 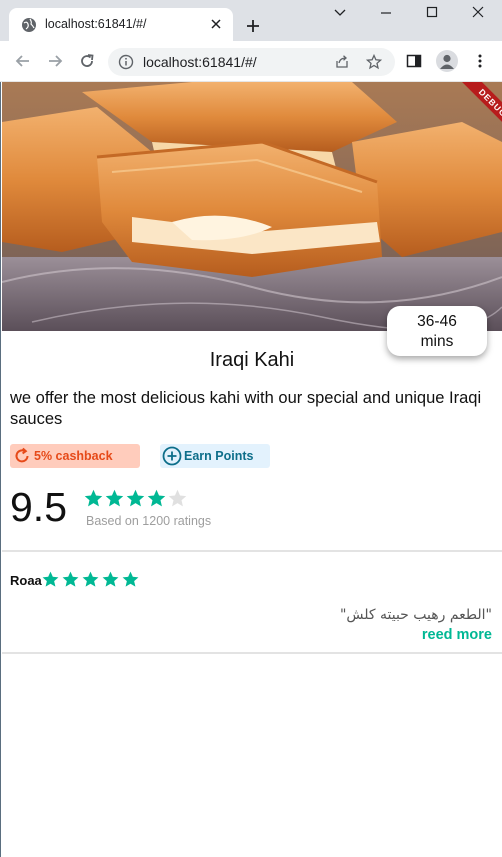 I want to click on cashback-label: 5% cashback, so click(x=73, y=456).